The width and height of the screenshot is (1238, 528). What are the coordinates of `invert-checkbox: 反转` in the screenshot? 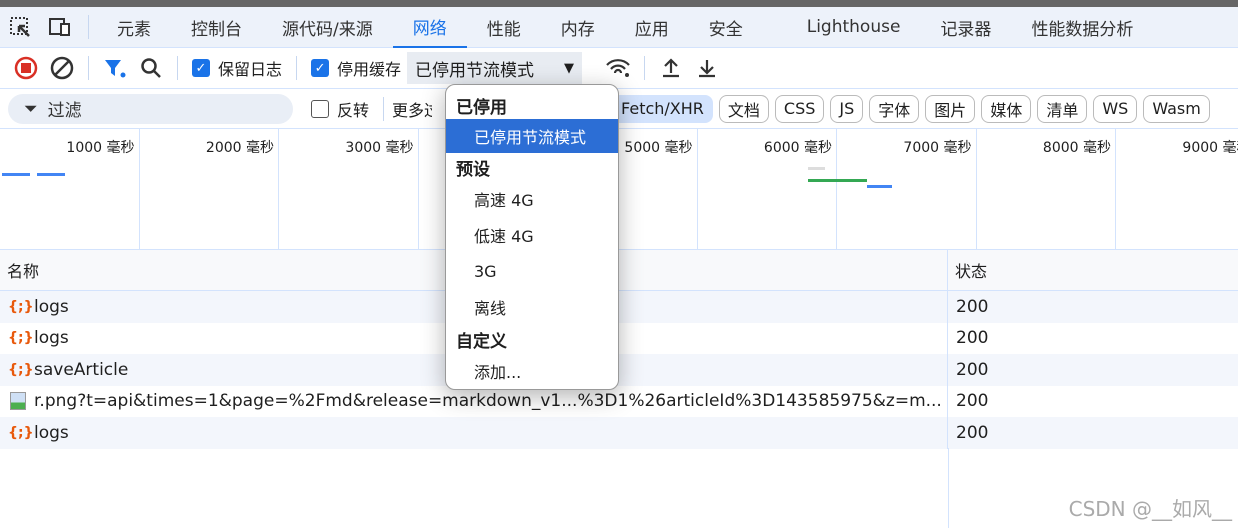 It's located at (340, 109).